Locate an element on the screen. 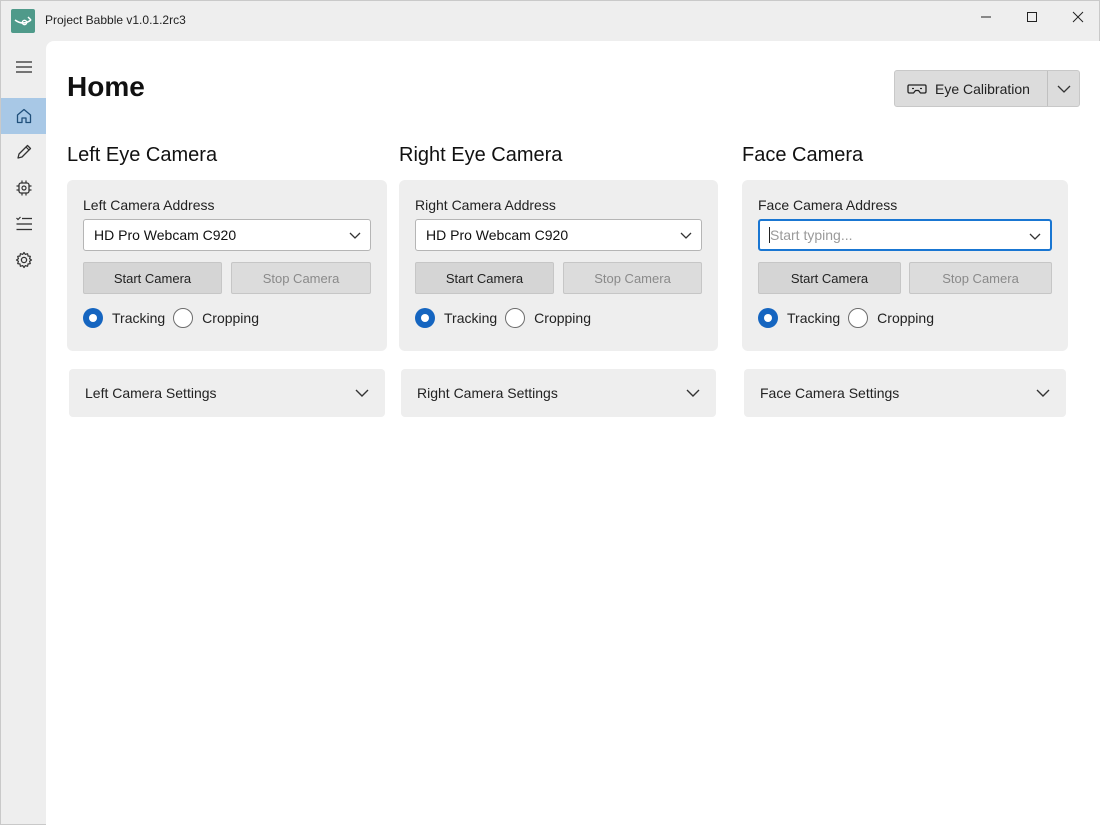  sidebar-menu-button is located at coordinates (23, 67).